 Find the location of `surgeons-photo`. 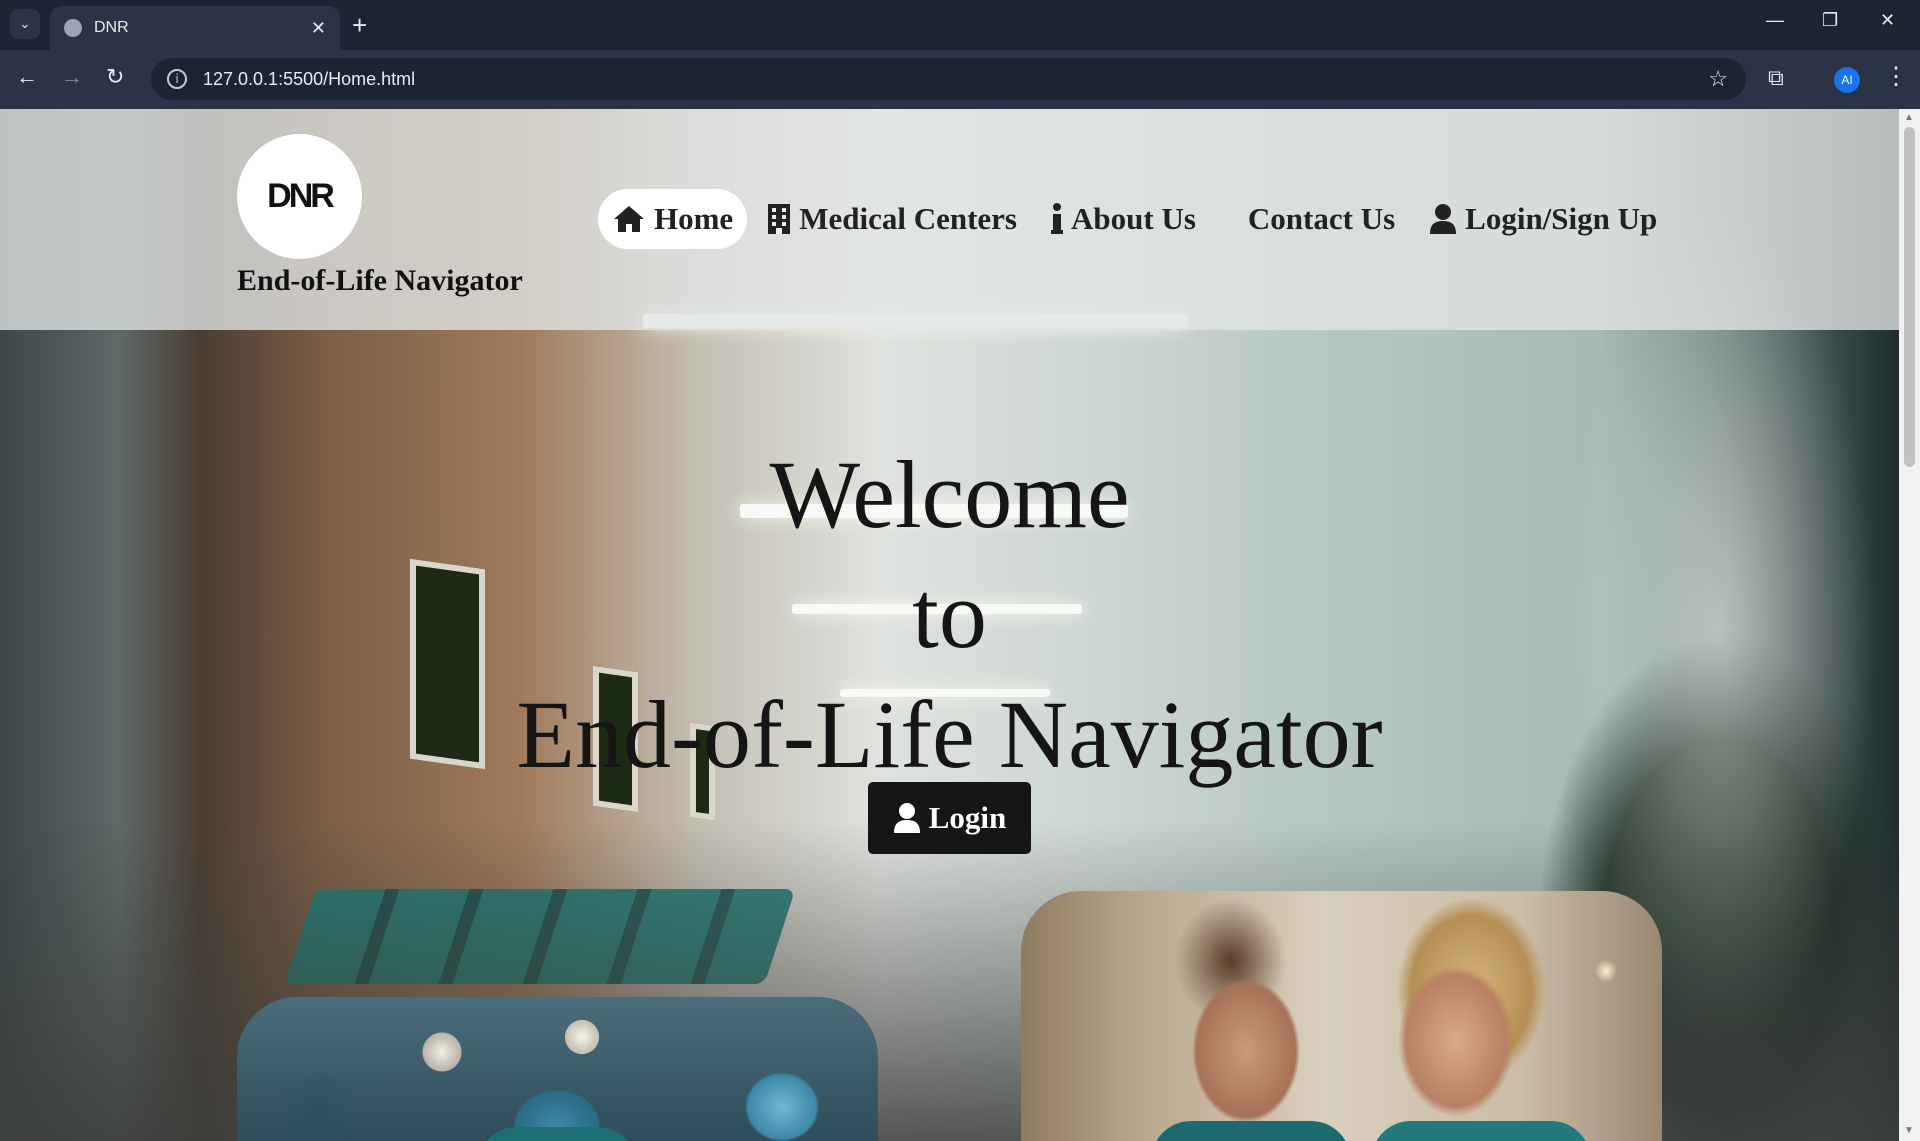

surgeons-photo is located at coordinates (557, 1069).